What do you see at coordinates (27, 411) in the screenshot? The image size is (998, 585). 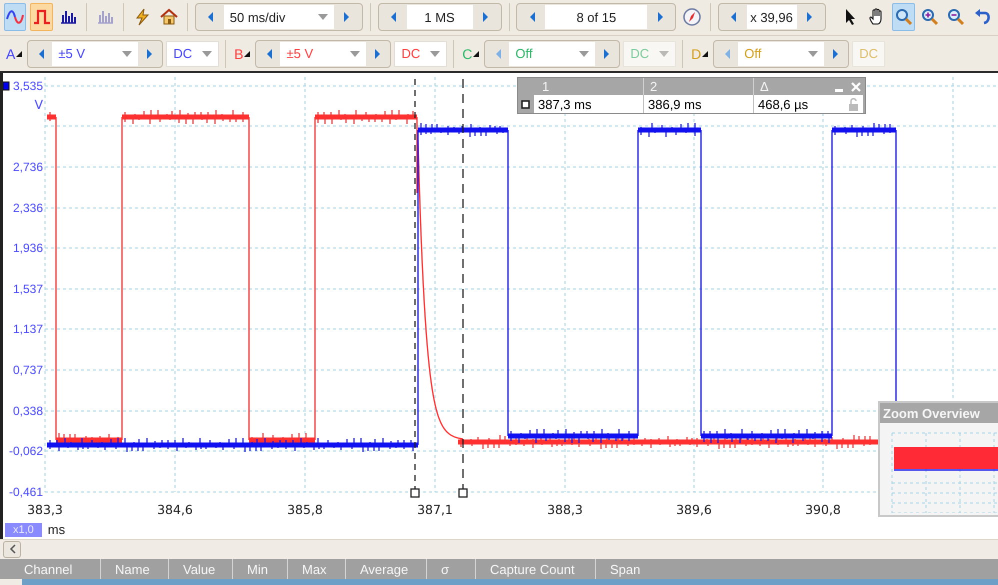 I see `axis-label: 0,338` at bounding box center [27, 411].